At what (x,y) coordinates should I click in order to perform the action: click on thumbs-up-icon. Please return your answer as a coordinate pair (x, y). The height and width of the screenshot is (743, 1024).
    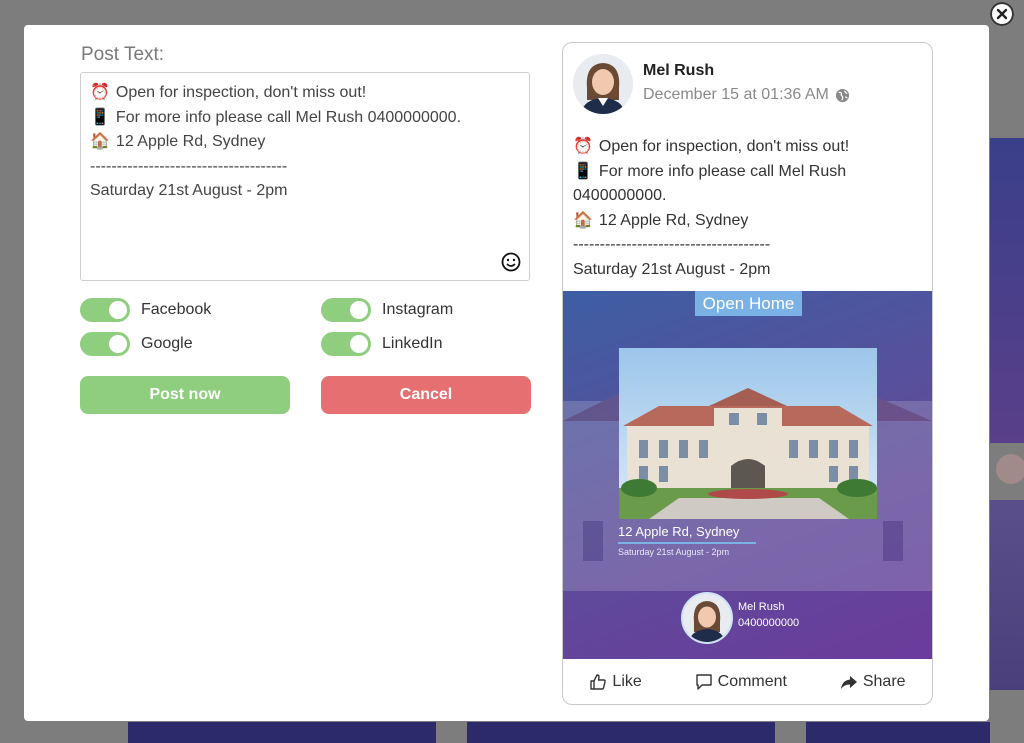
    Looking at the image, I should click on (598, 682).